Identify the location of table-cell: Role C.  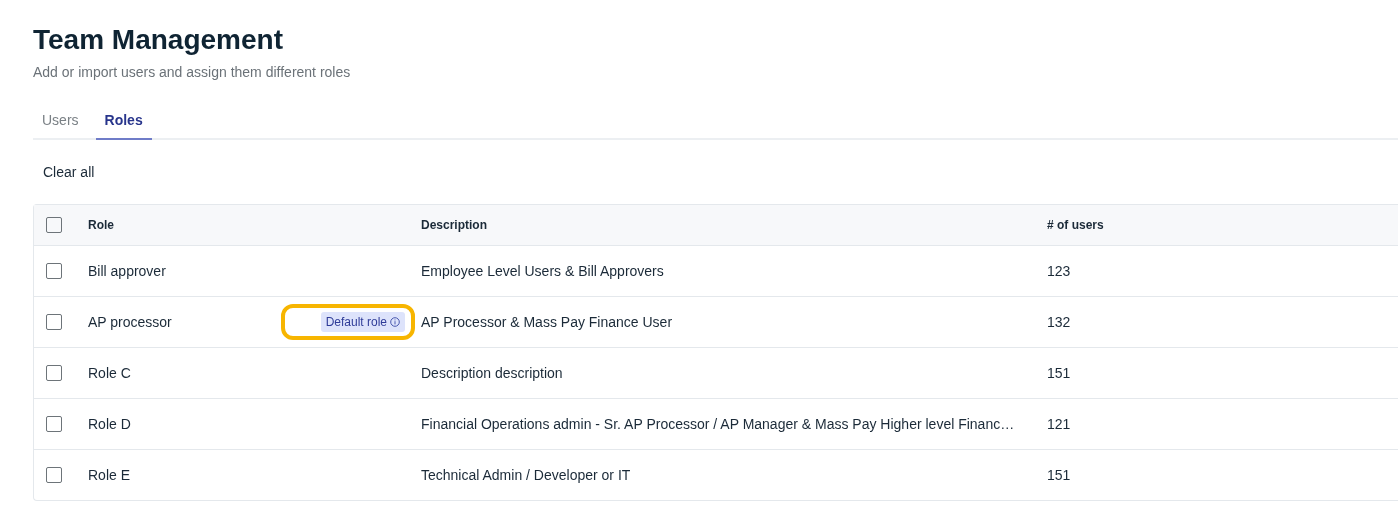
(109, 373).